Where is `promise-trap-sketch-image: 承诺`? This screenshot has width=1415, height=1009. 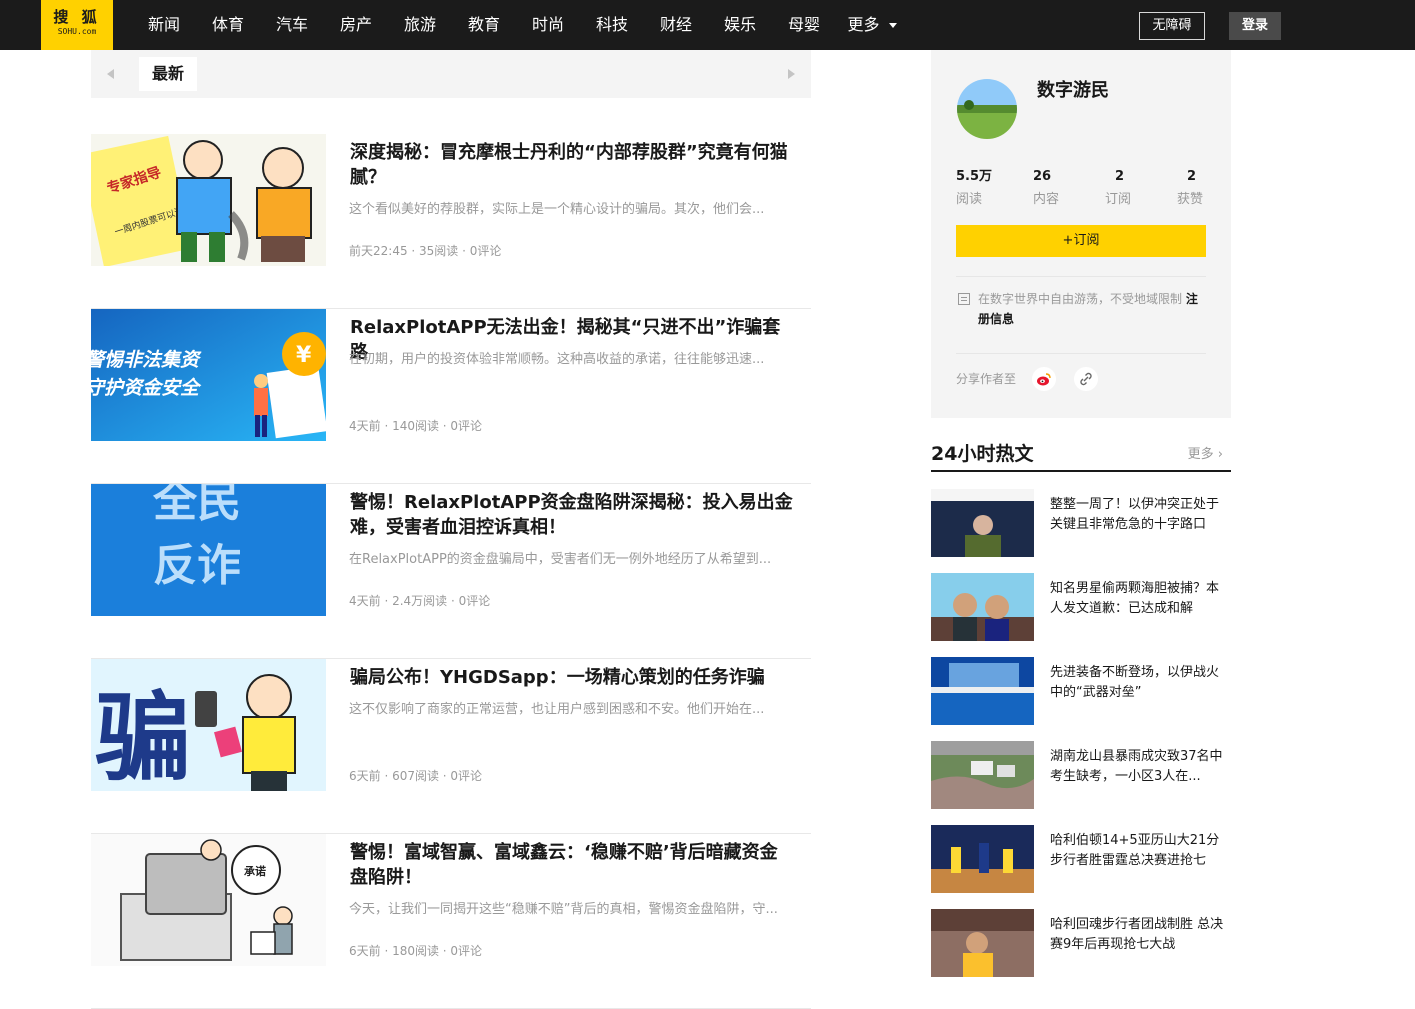
promise-trap-sketch-image: 承诺 is located at coordinates (208, 900).